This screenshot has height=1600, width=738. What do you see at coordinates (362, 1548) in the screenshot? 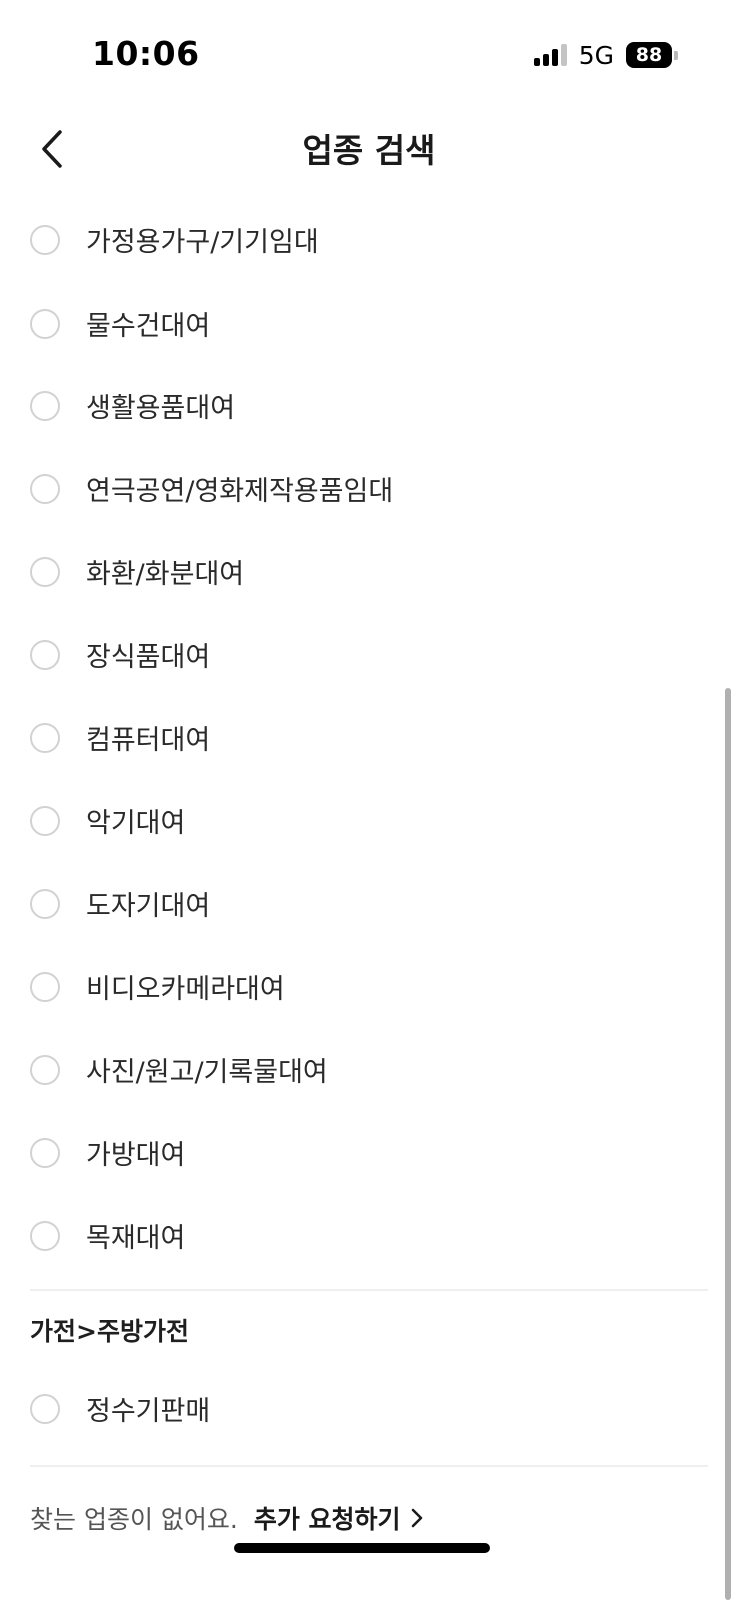
I see `home-indicator` at bounding box center [362, 1548].